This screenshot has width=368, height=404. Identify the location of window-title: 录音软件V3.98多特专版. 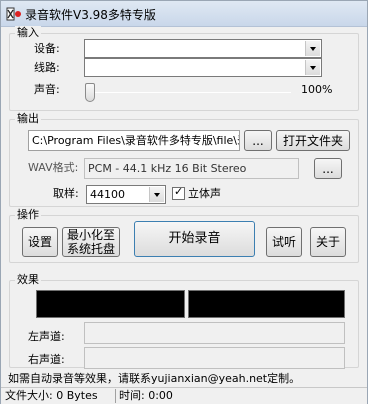
(90, 15).